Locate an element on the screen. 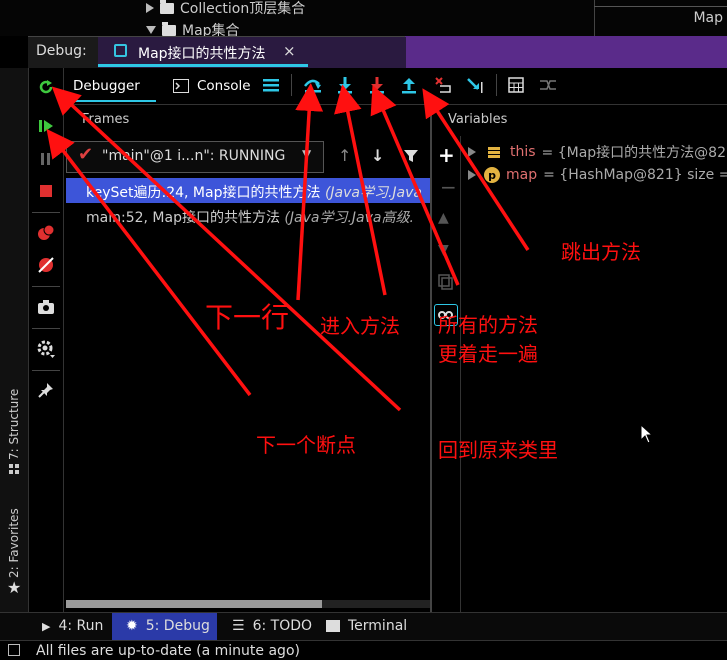 The width and height of the screenshot is (727, 660). annotation-all-methods-line2: 更着走一遍 is located at coordinates (488, 354).